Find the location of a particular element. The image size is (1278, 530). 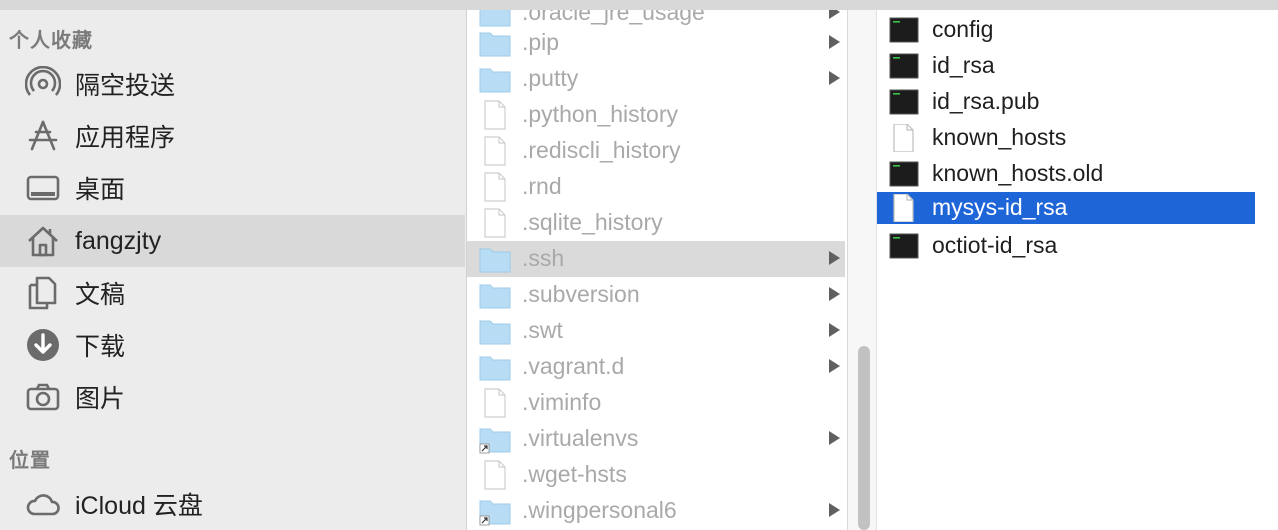

downloads-icon is located at coordinates (43, 345).